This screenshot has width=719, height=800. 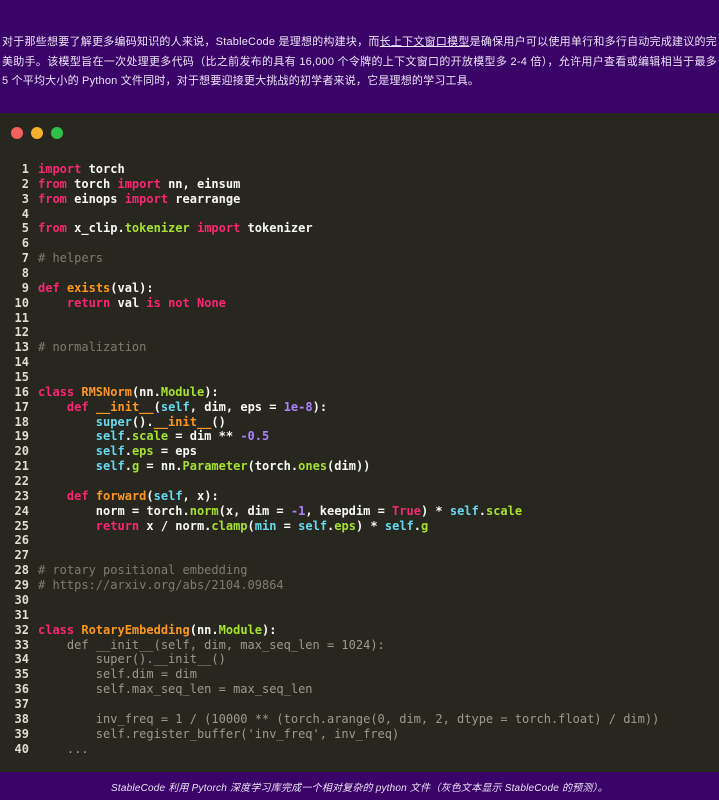 I want to click on line-number: 31, so click(x=21, y=614).